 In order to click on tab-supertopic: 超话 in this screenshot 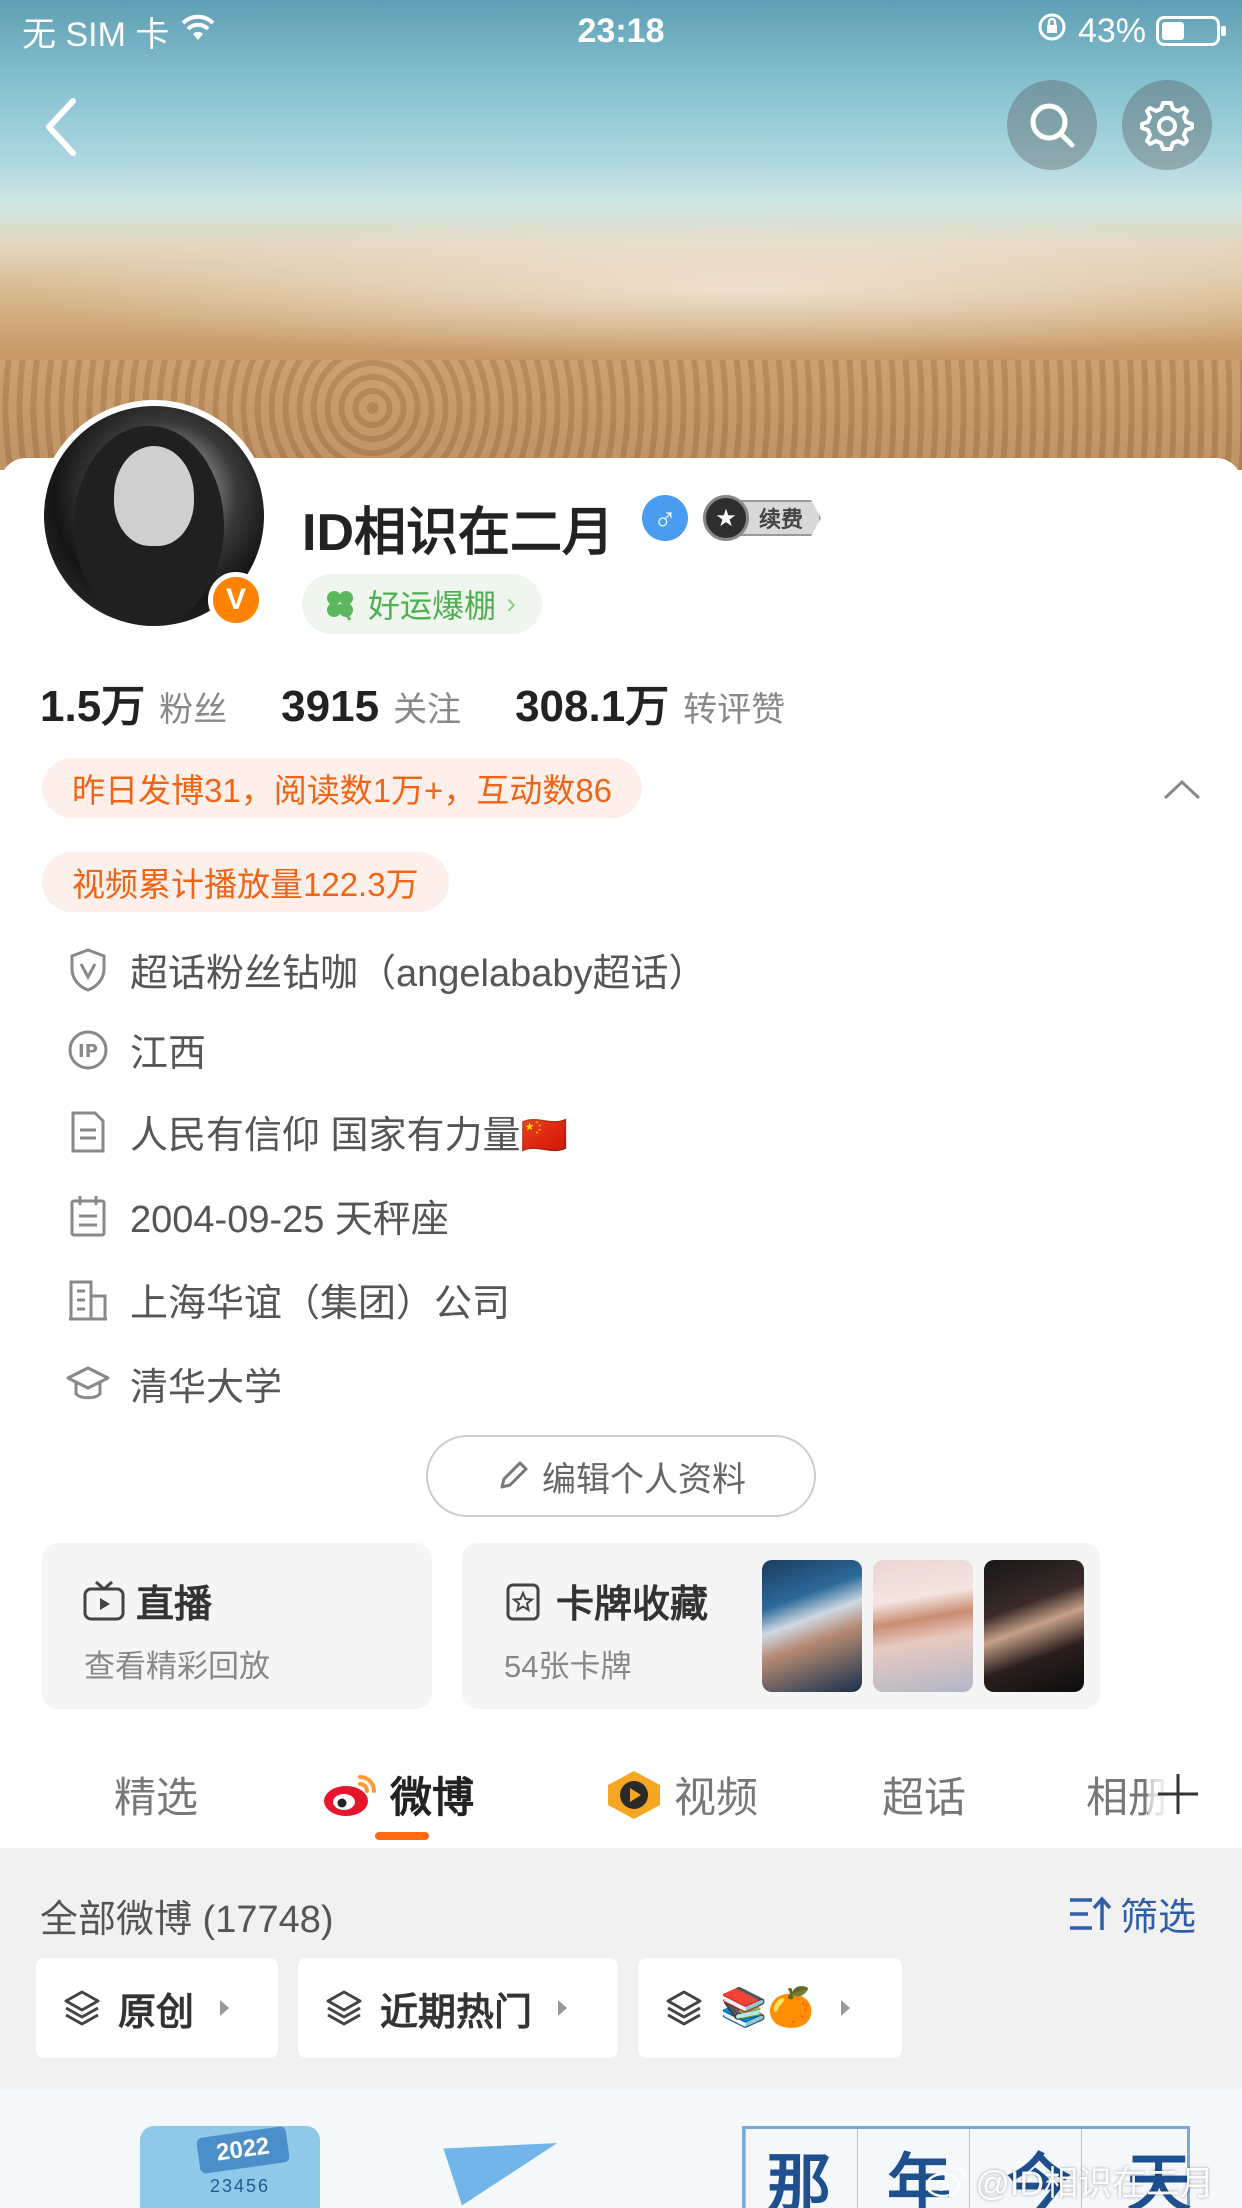, I will do `click(924, 1794)`.